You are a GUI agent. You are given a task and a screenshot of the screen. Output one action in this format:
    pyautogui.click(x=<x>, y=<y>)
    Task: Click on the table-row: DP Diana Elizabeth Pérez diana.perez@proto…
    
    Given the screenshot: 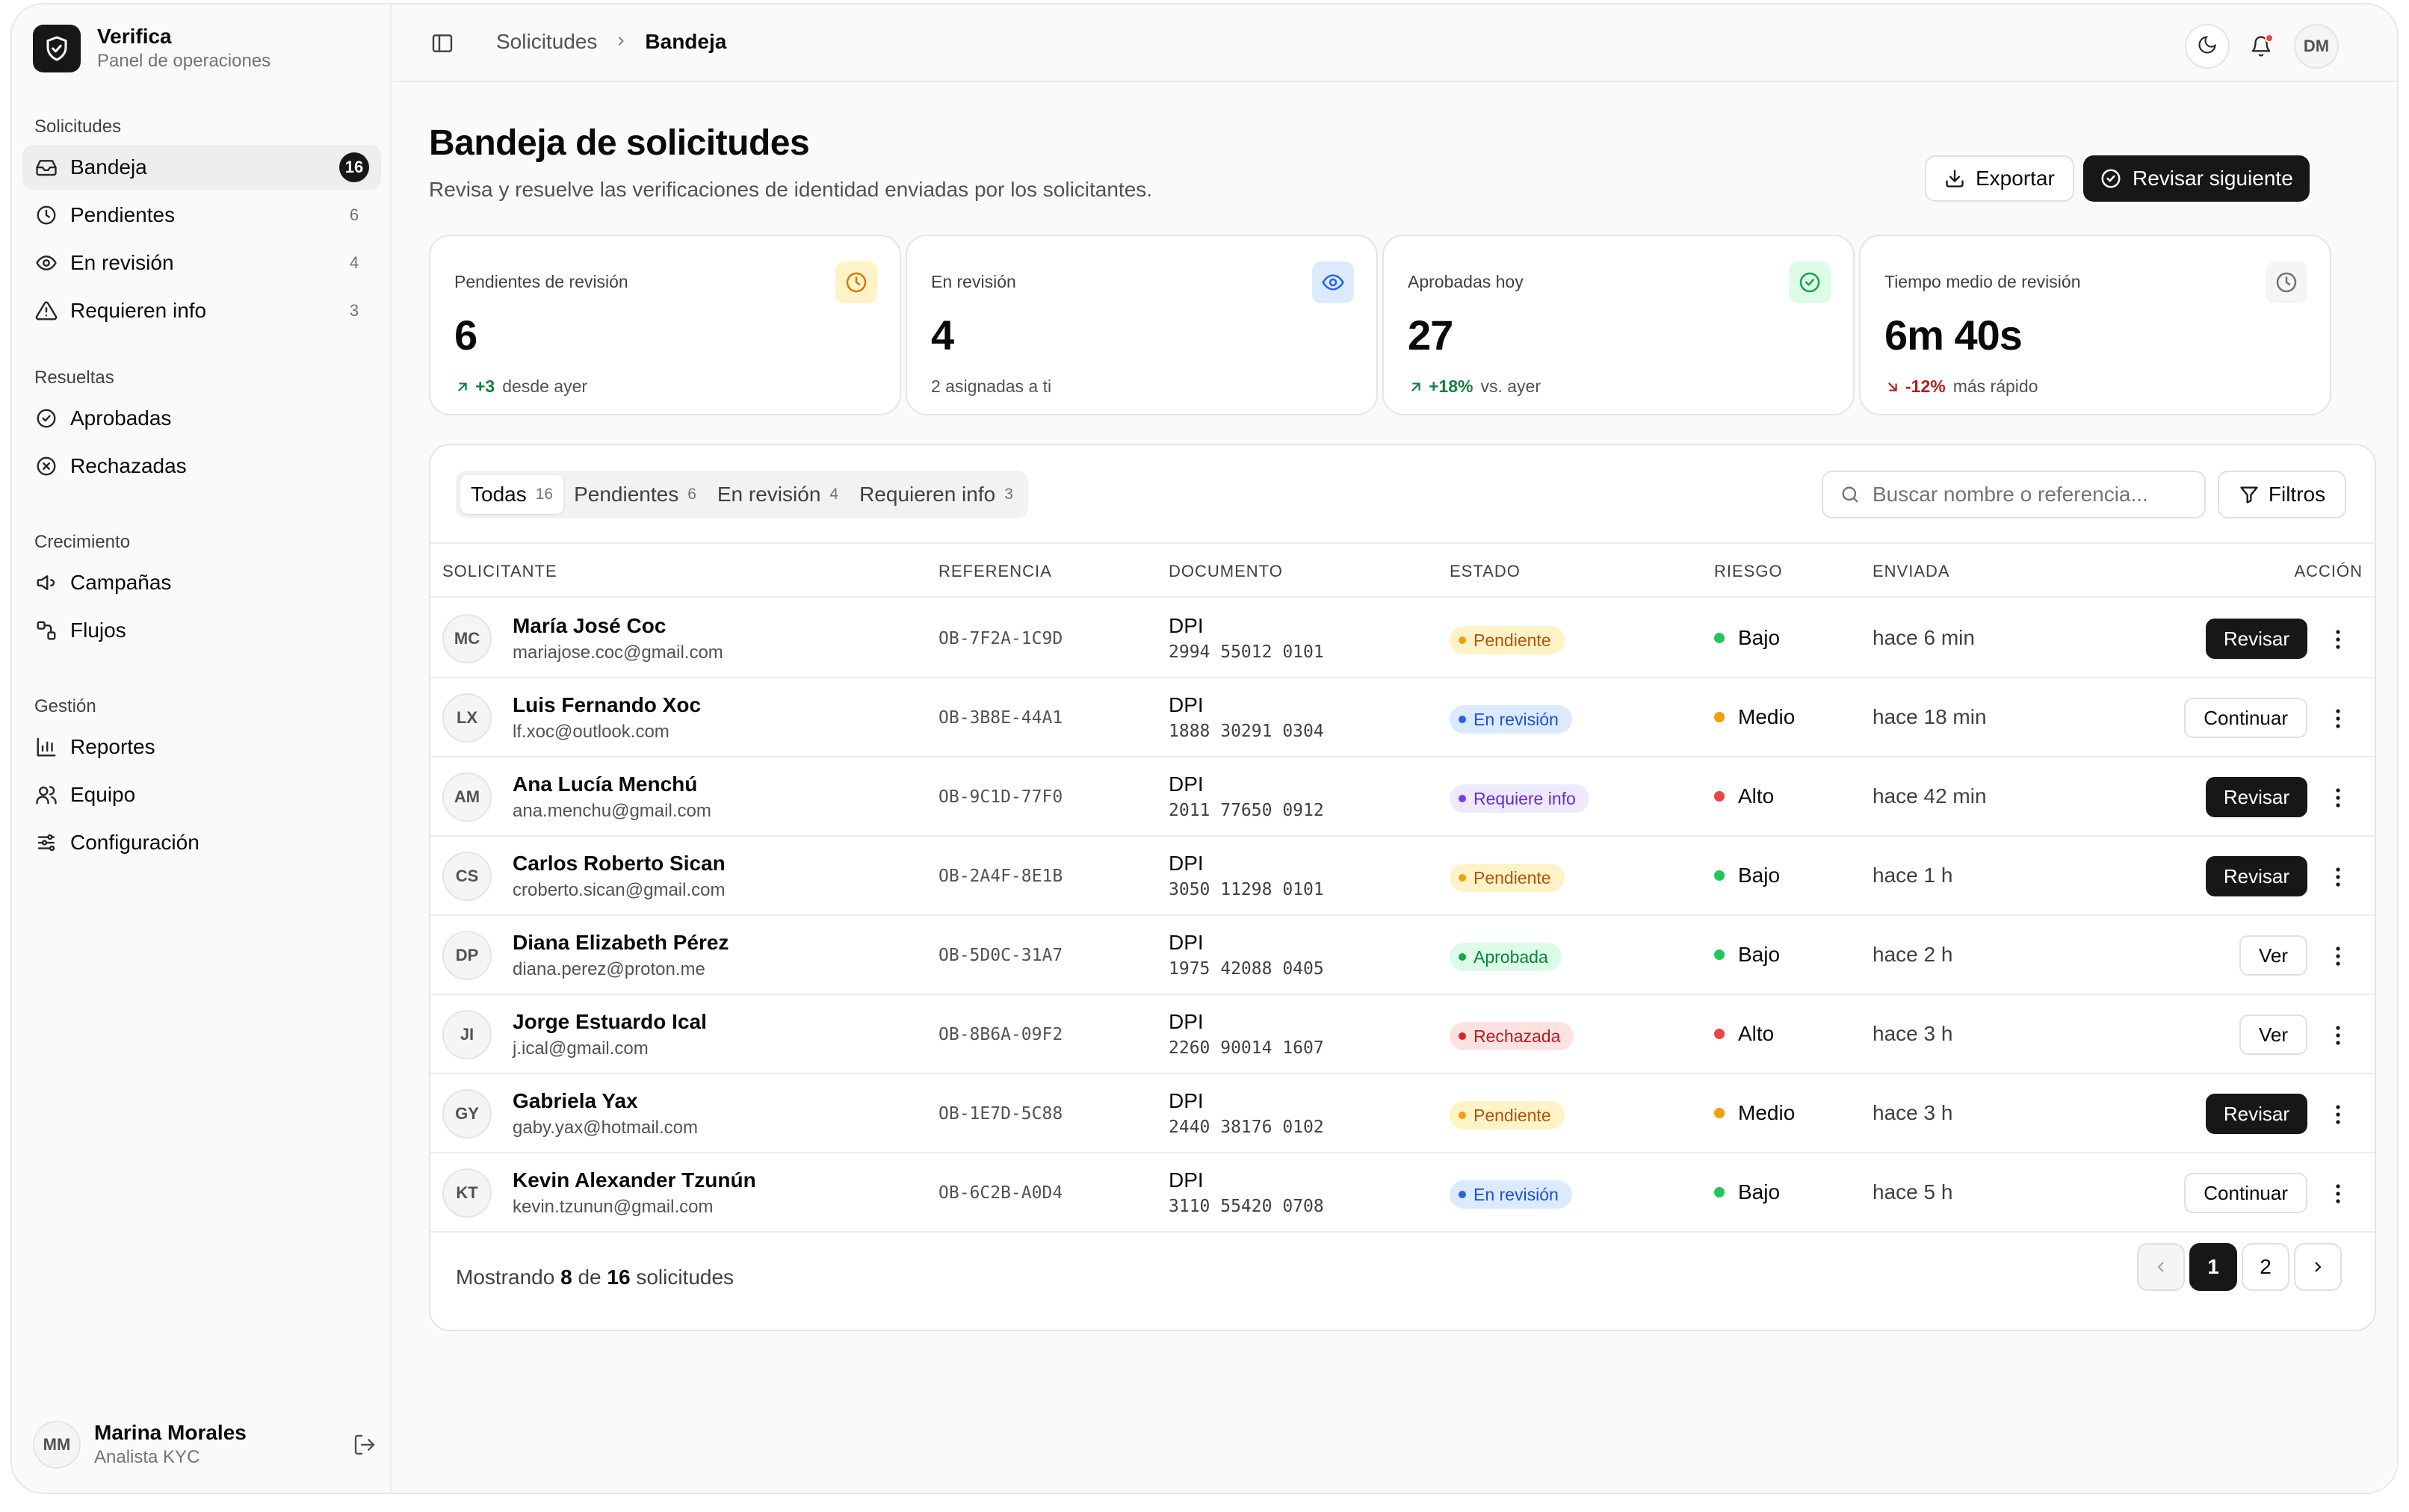 What is the action you would take?
    pyautogui.click(x=1402, y=955)
    